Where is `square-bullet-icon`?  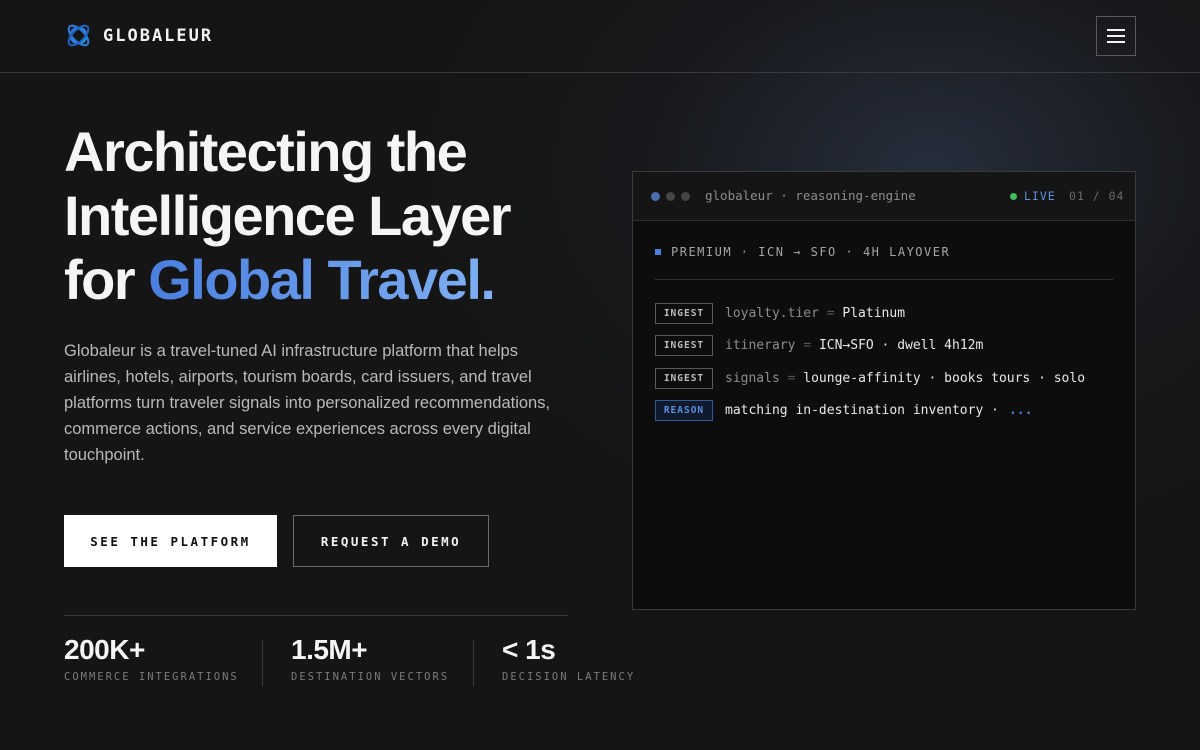 square-bullet-icon is located at coordinates (658, 252).